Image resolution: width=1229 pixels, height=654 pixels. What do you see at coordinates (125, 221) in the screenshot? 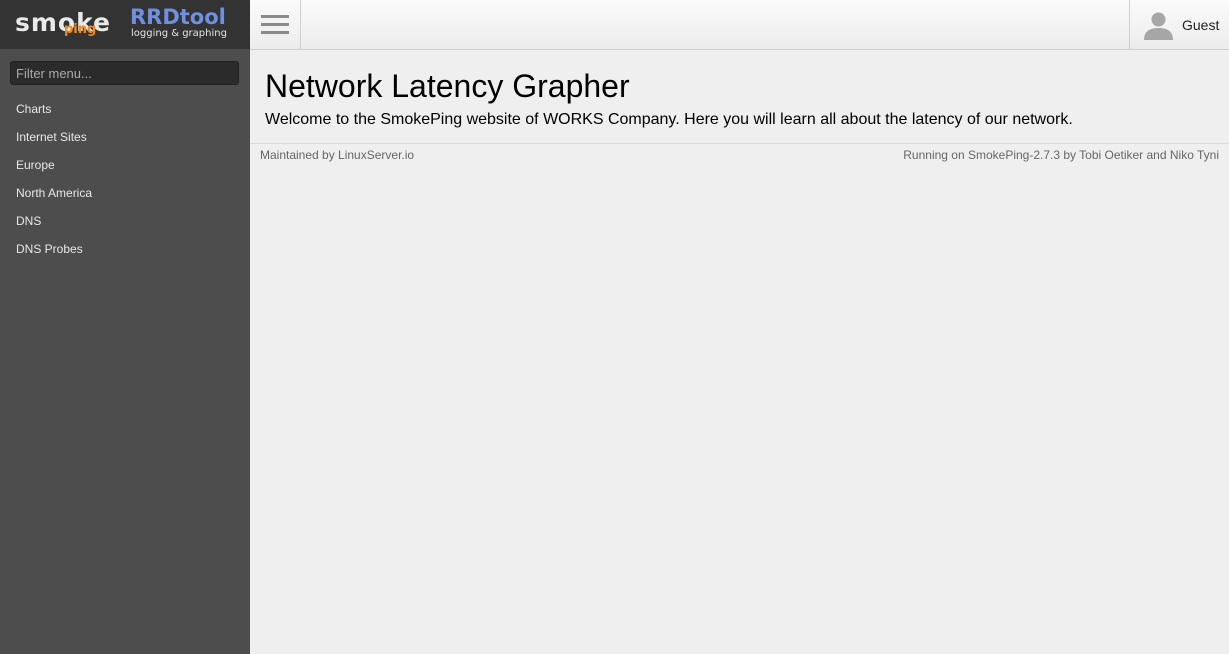
I see `sidebar-item-dns: DNS` at bounding box center [125, 221].